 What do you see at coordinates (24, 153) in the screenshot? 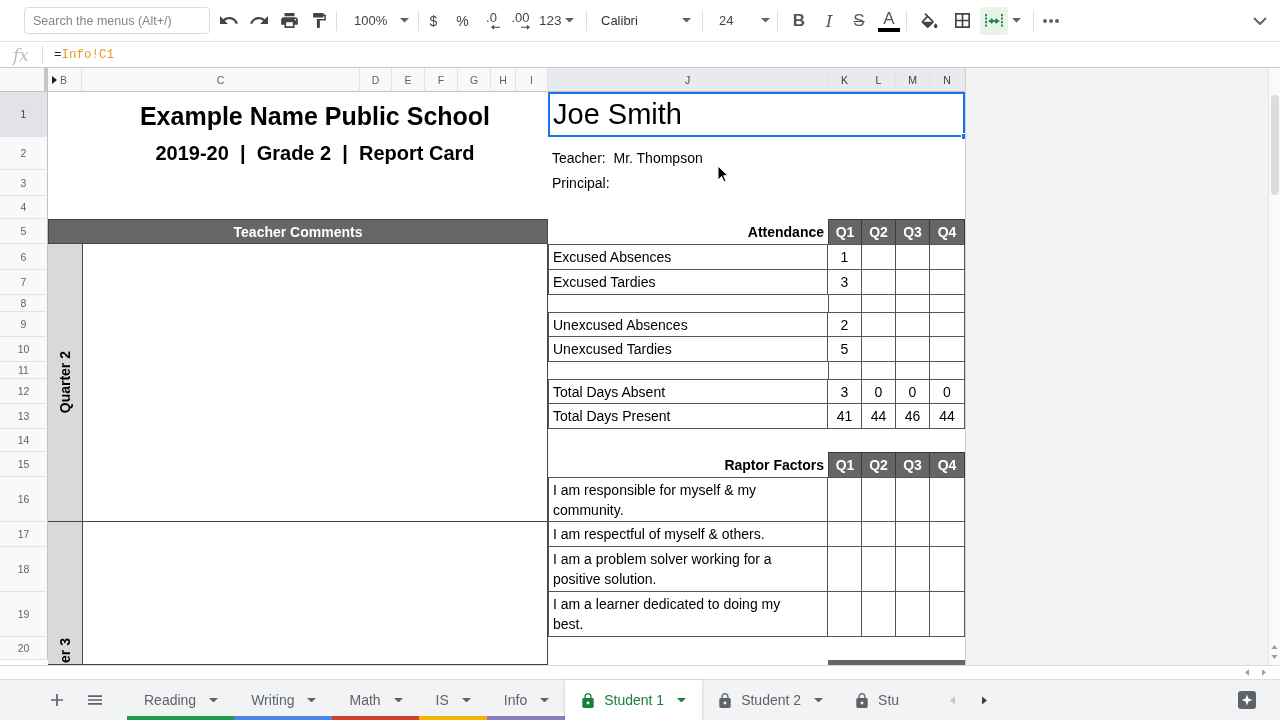
I see `row-header: 2` at bounding box center [24, 153].